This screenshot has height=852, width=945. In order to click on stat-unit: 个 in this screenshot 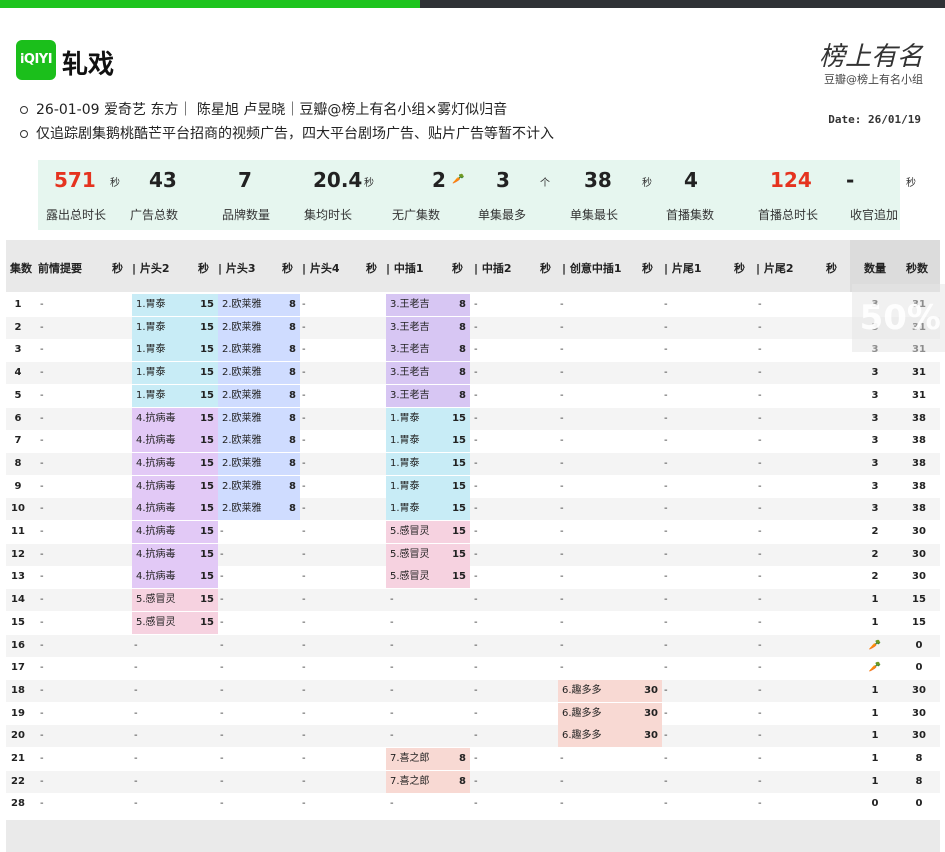, I will do `click(545, 183)`.